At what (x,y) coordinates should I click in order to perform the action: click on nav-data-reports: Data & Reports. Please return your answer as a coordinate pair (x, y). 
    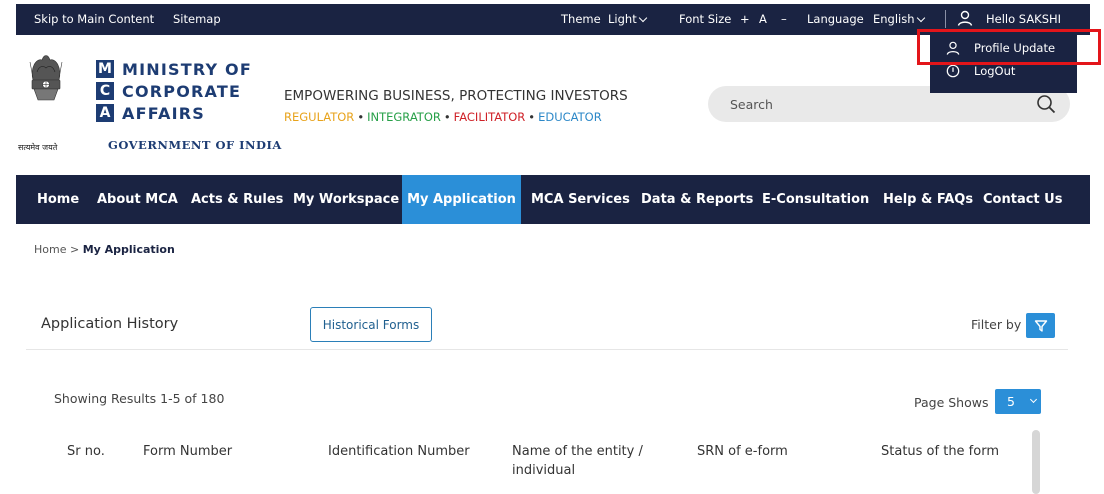
    Looking at the image, I should click on (697, 199).